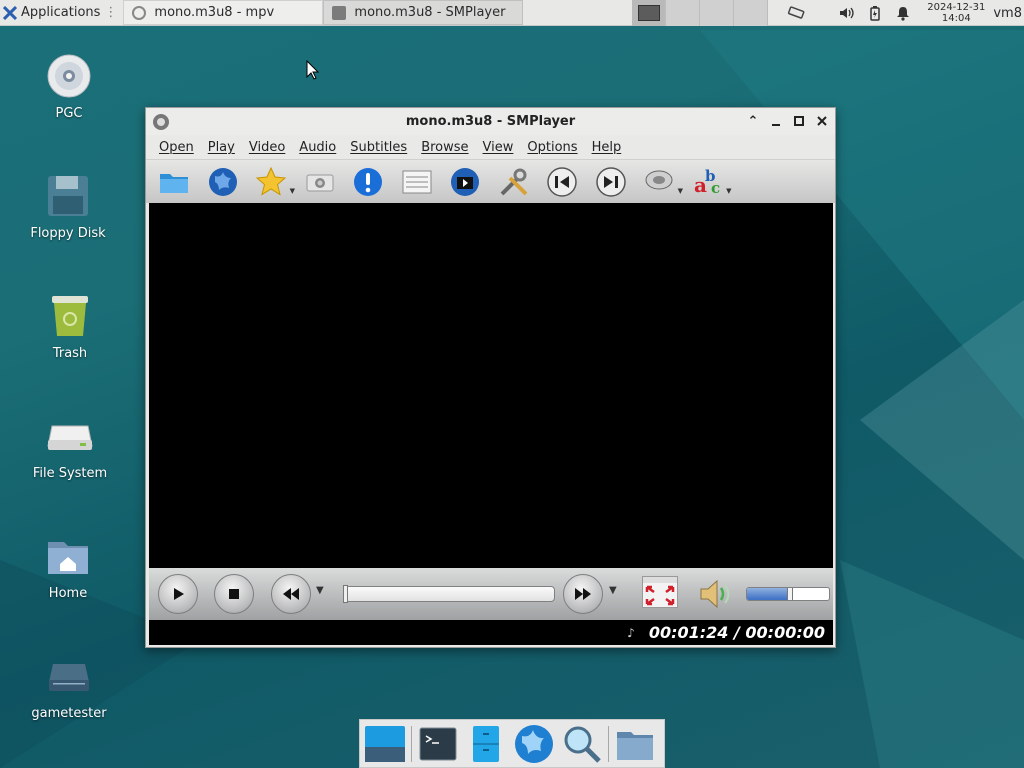 Image resolution: width=1024 pixels, height=768 pixels. I want to click on system-tray: 2024-12-31 14:04 vm8, so click(903, 13).